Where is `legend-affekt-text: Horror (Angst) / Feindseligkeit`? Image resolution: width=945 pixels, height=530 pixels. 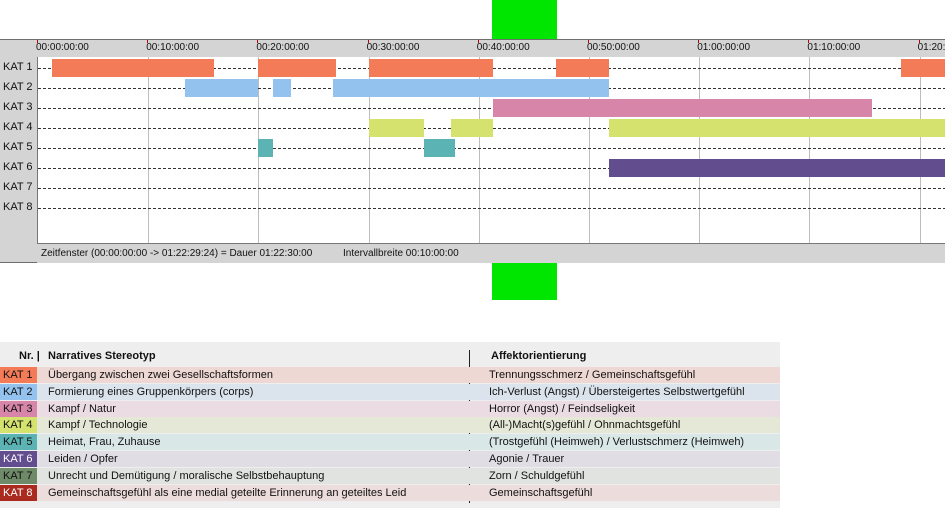 legend-affekt-text: Horror (Angst) / Feindseligkeit is located at coordinates (562, 408).